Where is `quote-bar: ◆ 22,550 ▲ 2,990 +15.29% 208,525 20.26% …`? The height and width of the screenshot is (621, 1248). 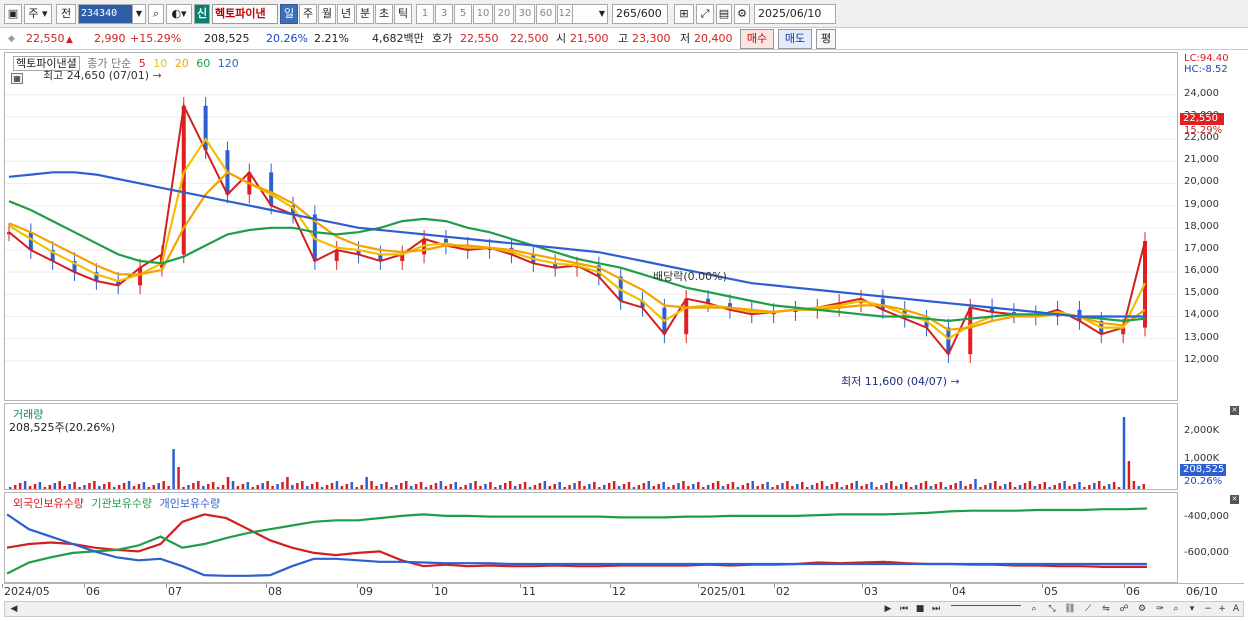 quote-bar: ◆ 22,550 ▲ 2,990 +15.29% 208,525 20.26% … is located at coordinates (624, 39).